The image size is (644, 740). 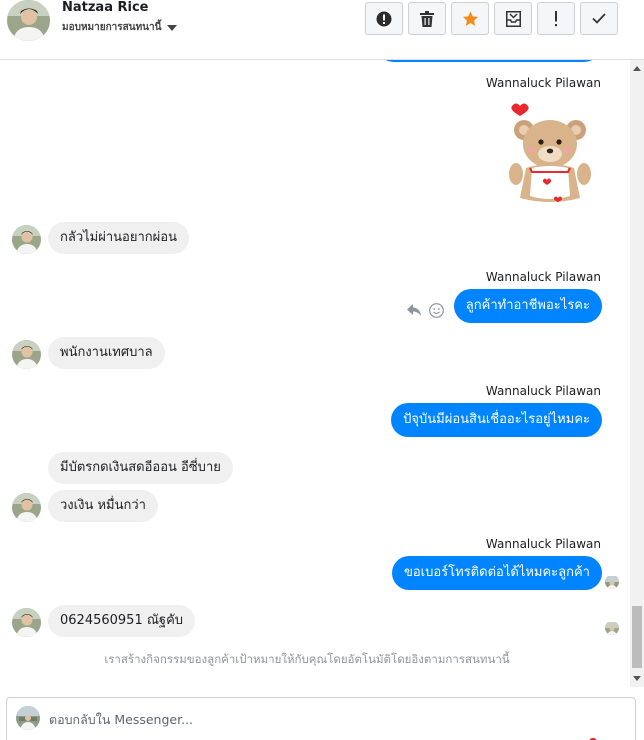 What do you see at coordinates (249, 719) in the screenshot?
I see `reply-input` at bounding box center [249, 719].